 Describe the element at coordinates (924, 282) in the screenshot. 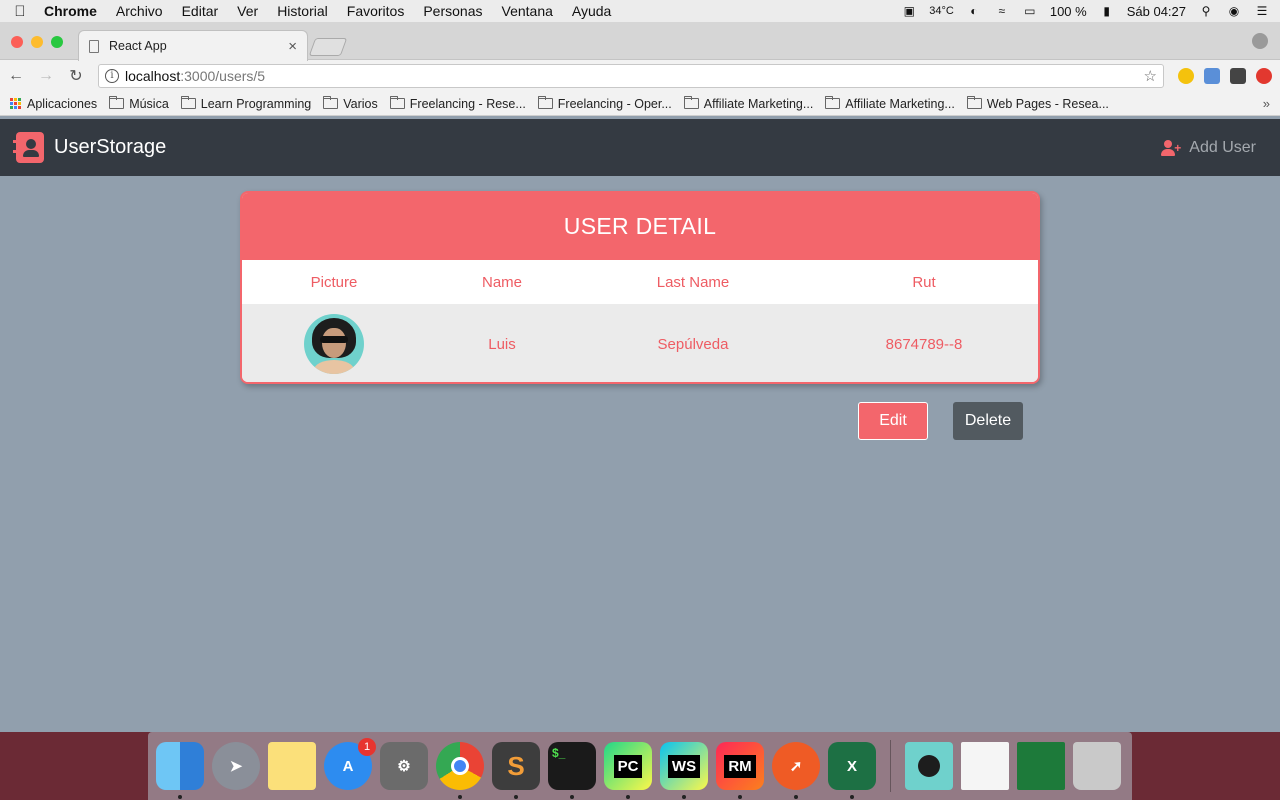

I see `column-rut: Rut` at that location.